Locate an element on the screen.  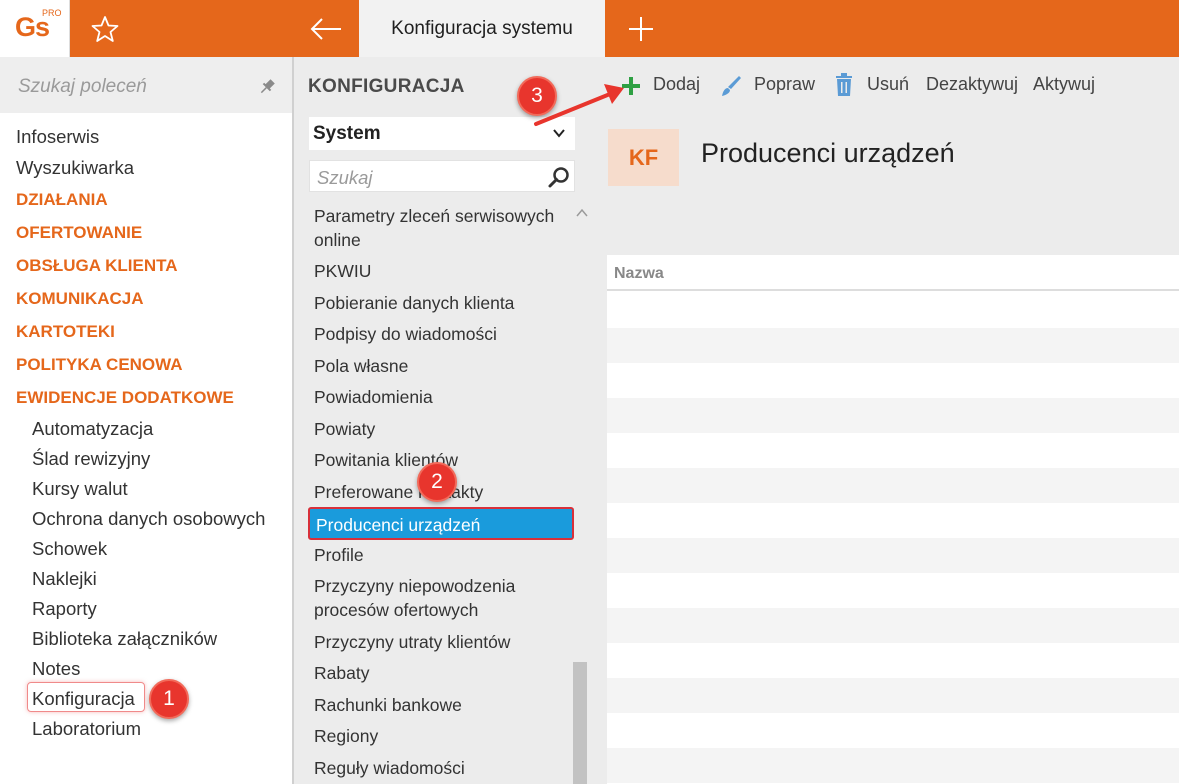
callout-arrow-icon is located at coordinates (579, 105).